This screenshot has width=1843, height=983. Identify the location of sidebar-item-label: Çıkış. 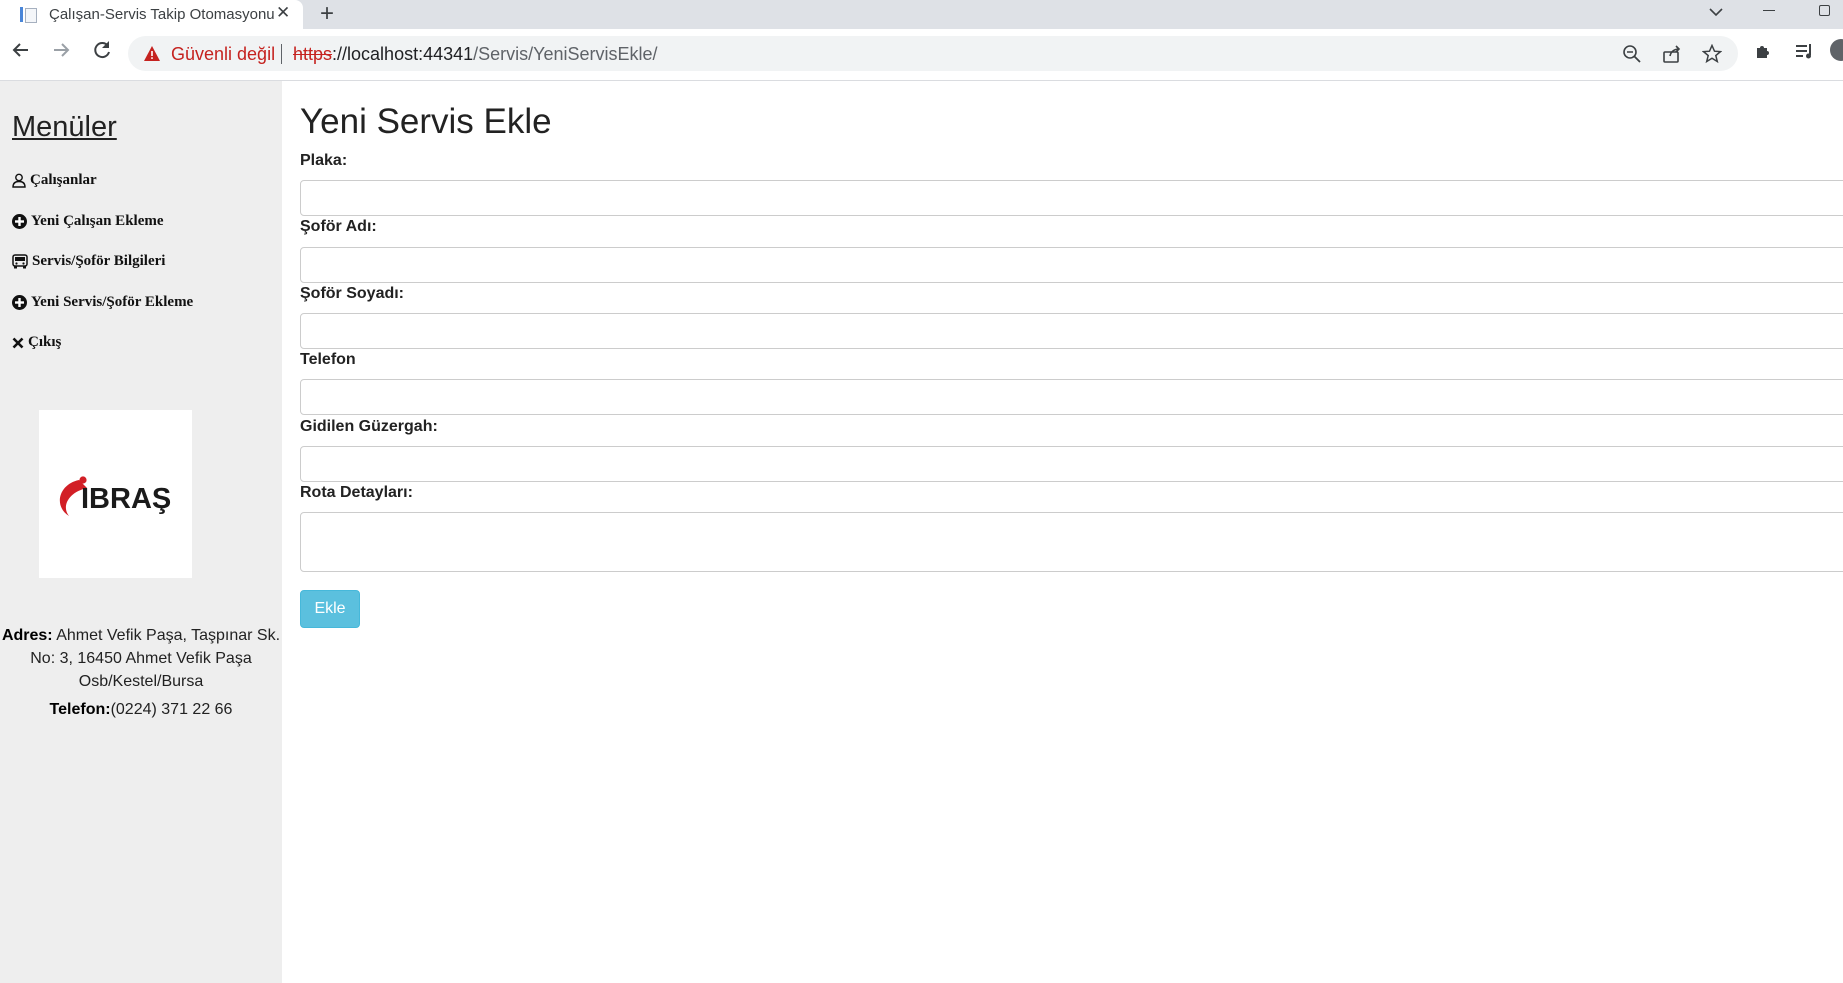
(45, 342).